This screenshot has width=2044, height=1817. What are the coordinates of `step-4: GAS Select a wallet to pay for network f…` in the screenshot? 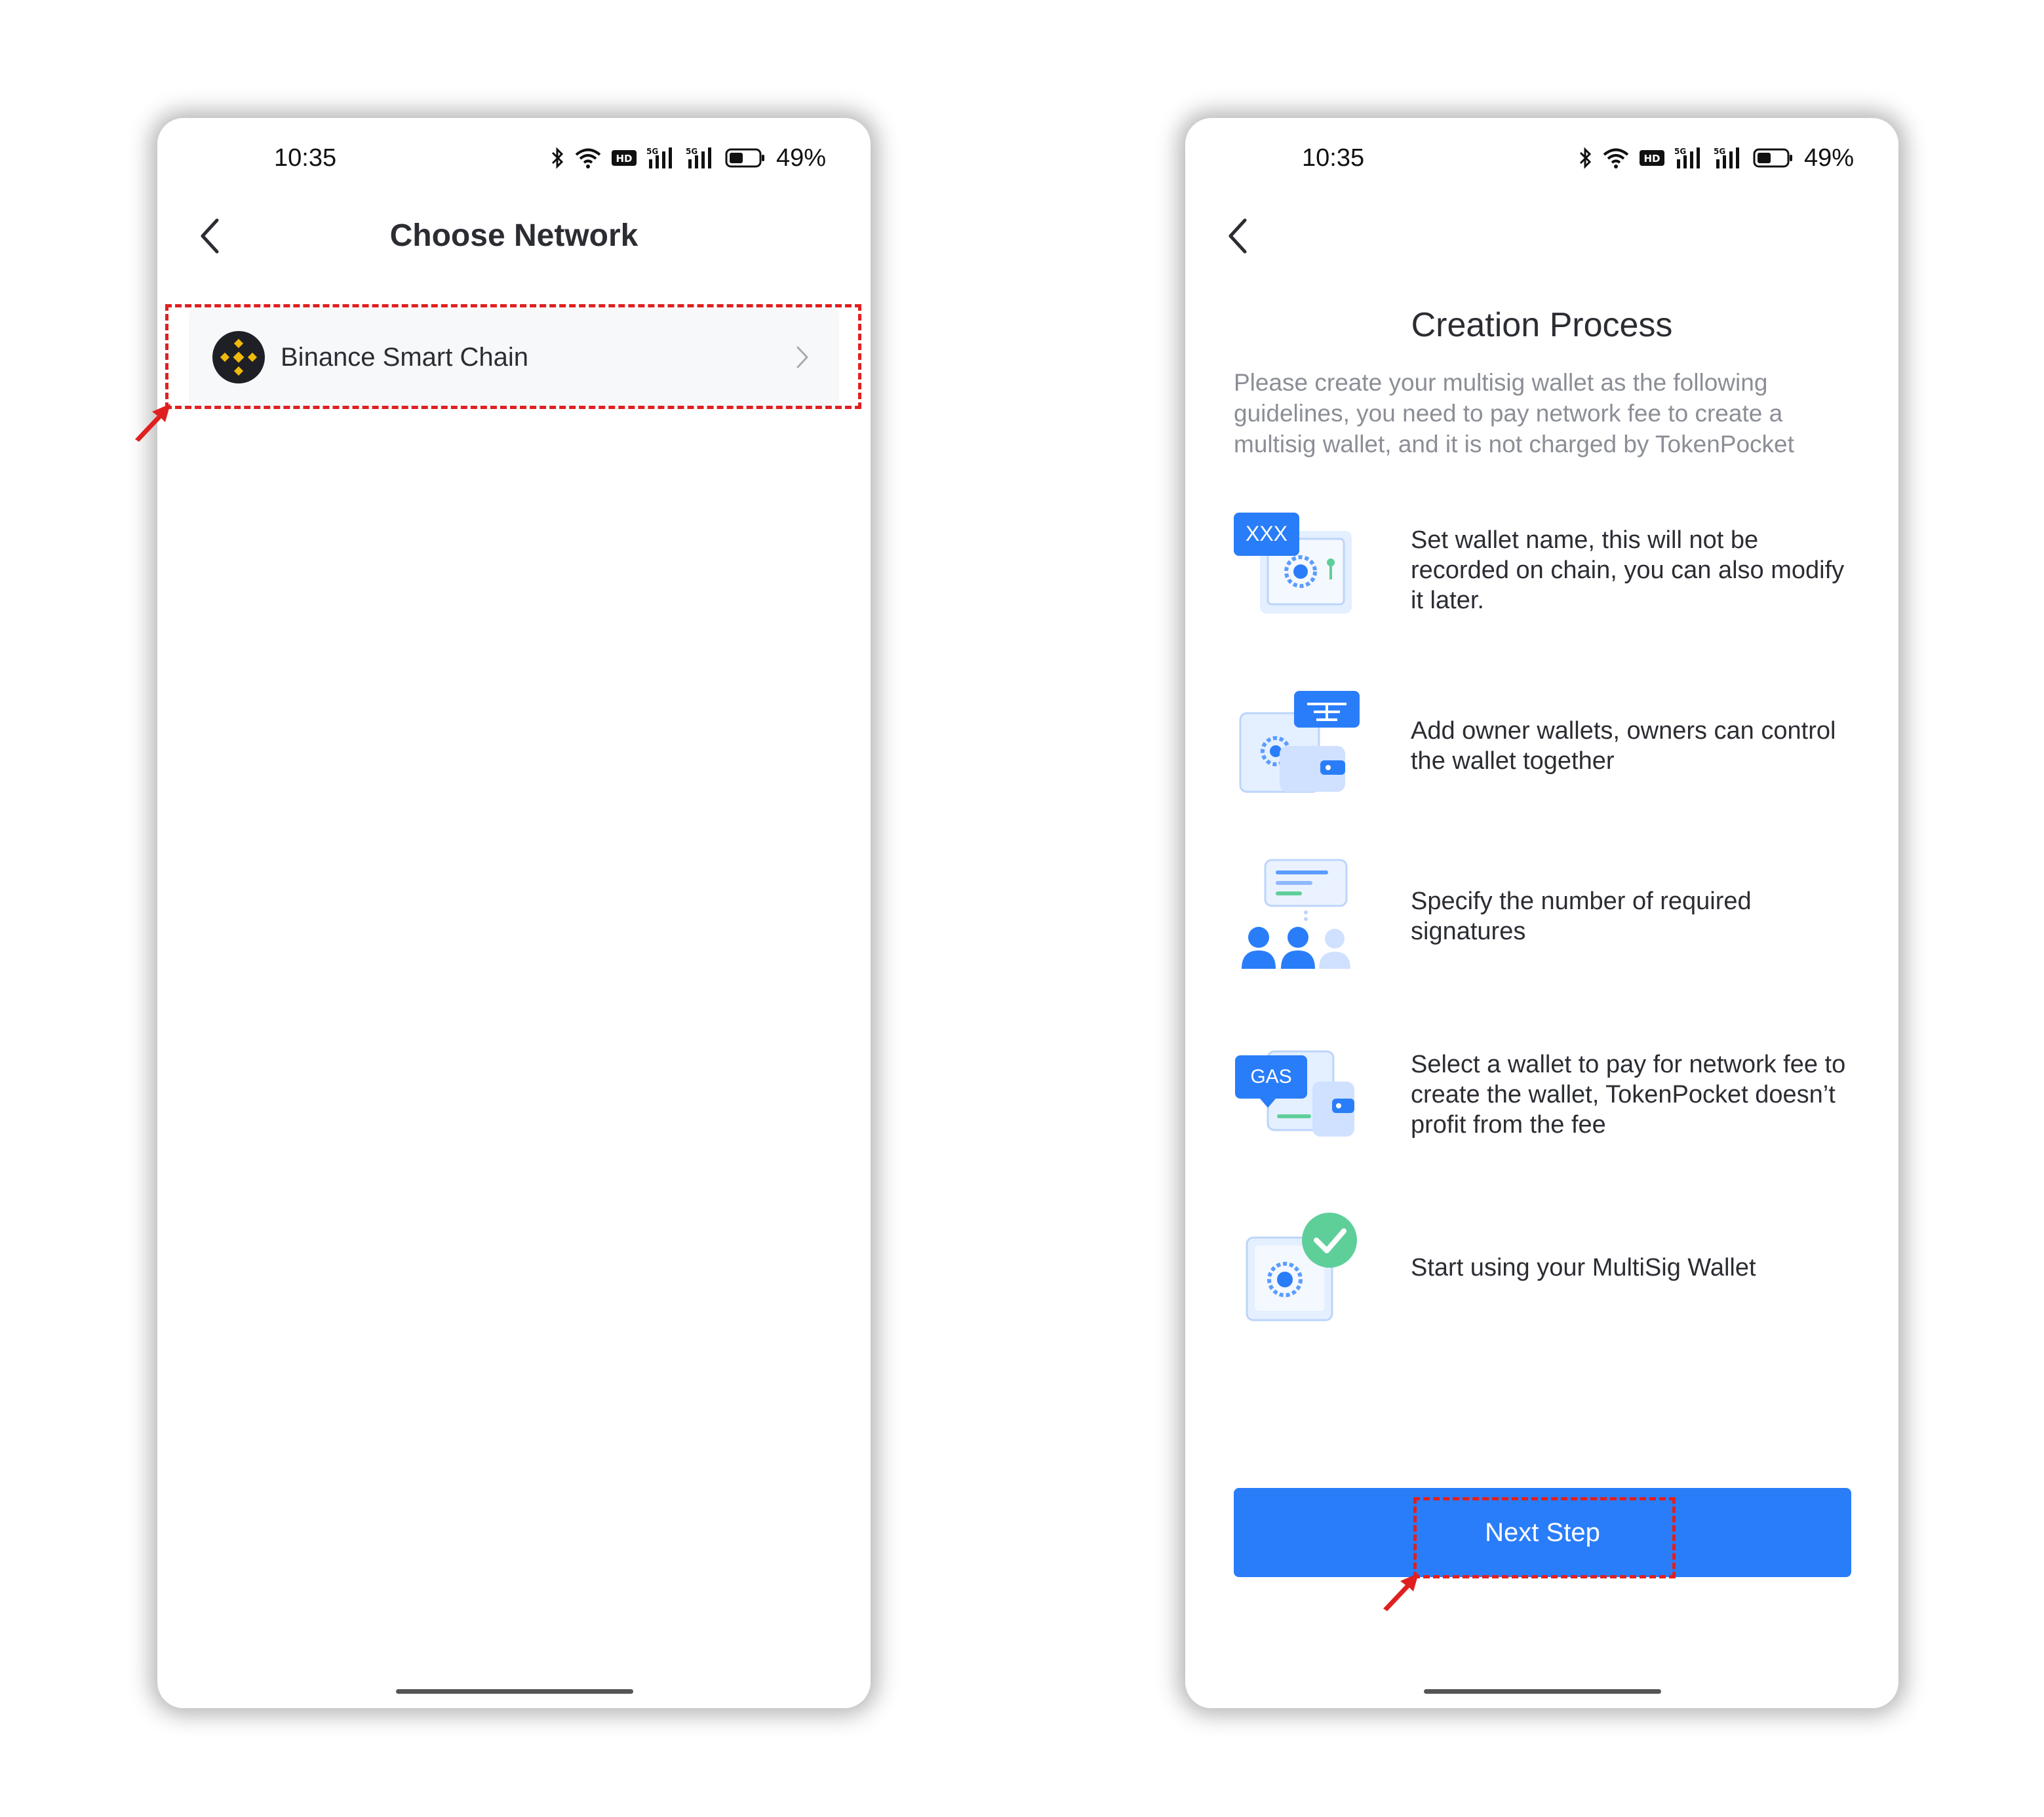 It's located at (1548, 1095).